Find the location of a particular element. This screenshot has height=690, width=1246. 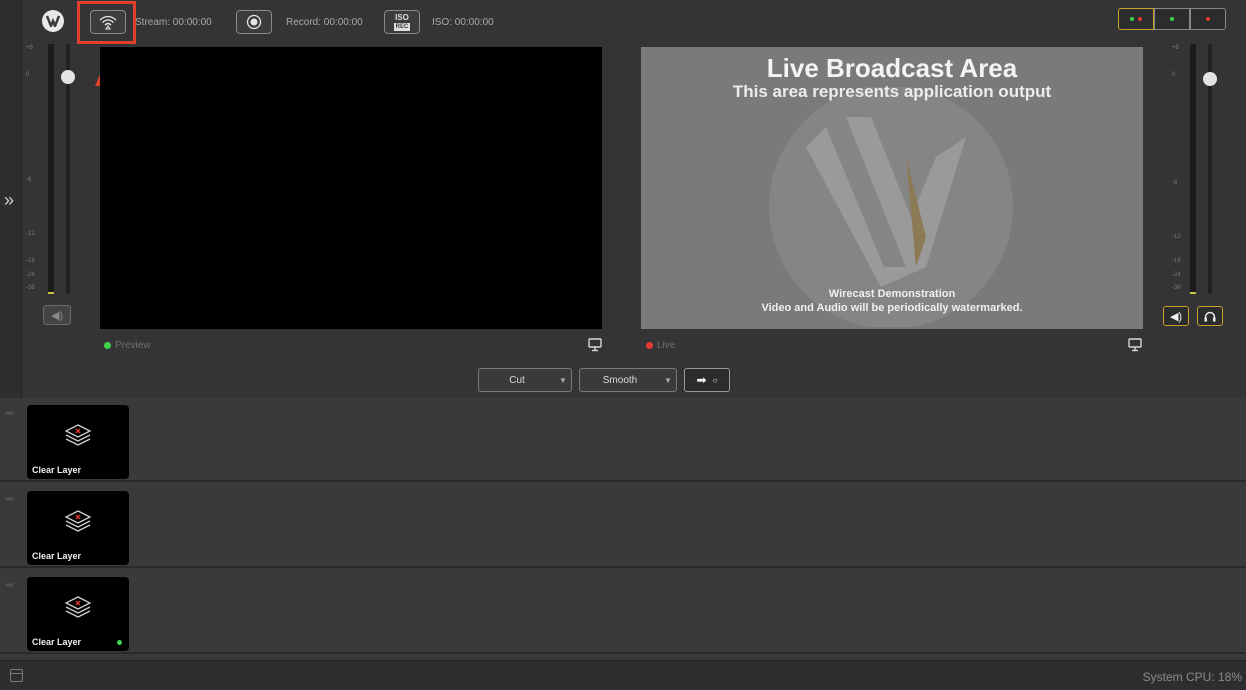

live-label-text: Live is located at coordinates (666, 345).